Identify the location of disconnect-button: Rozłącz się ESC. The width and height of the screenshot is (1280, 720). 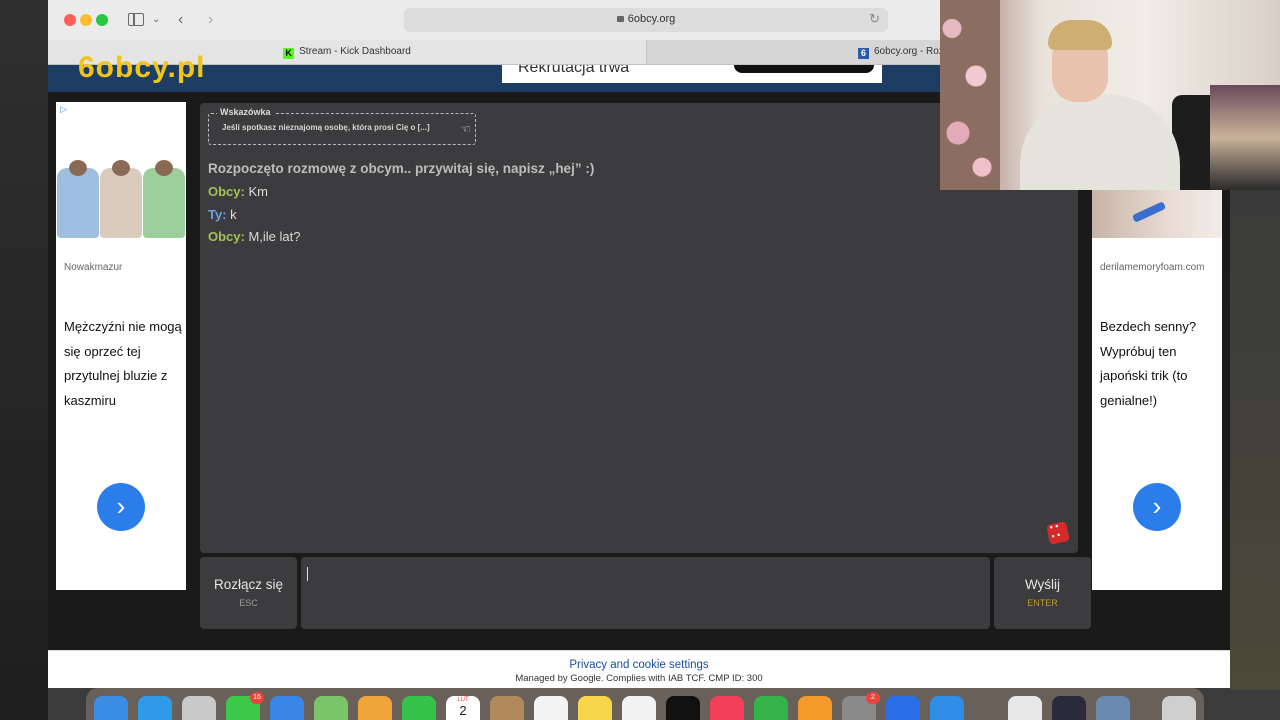
(248, 593).